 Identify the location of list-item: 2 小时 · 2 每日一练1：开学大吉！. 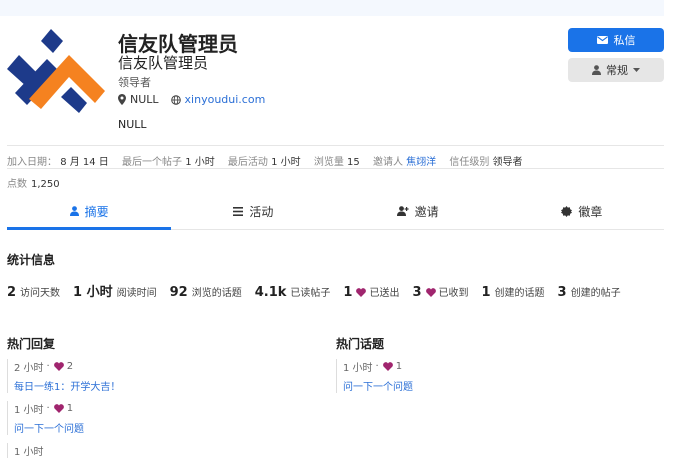
(167, 376).